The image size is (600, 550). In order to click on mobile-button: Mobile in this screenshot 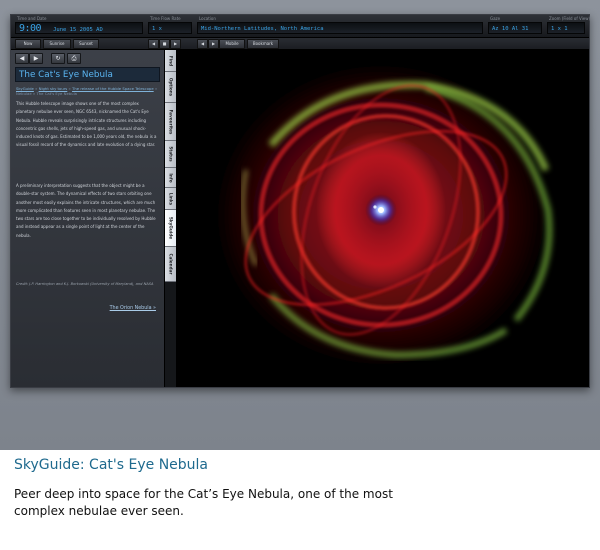, I will do `click(232, 44)`.